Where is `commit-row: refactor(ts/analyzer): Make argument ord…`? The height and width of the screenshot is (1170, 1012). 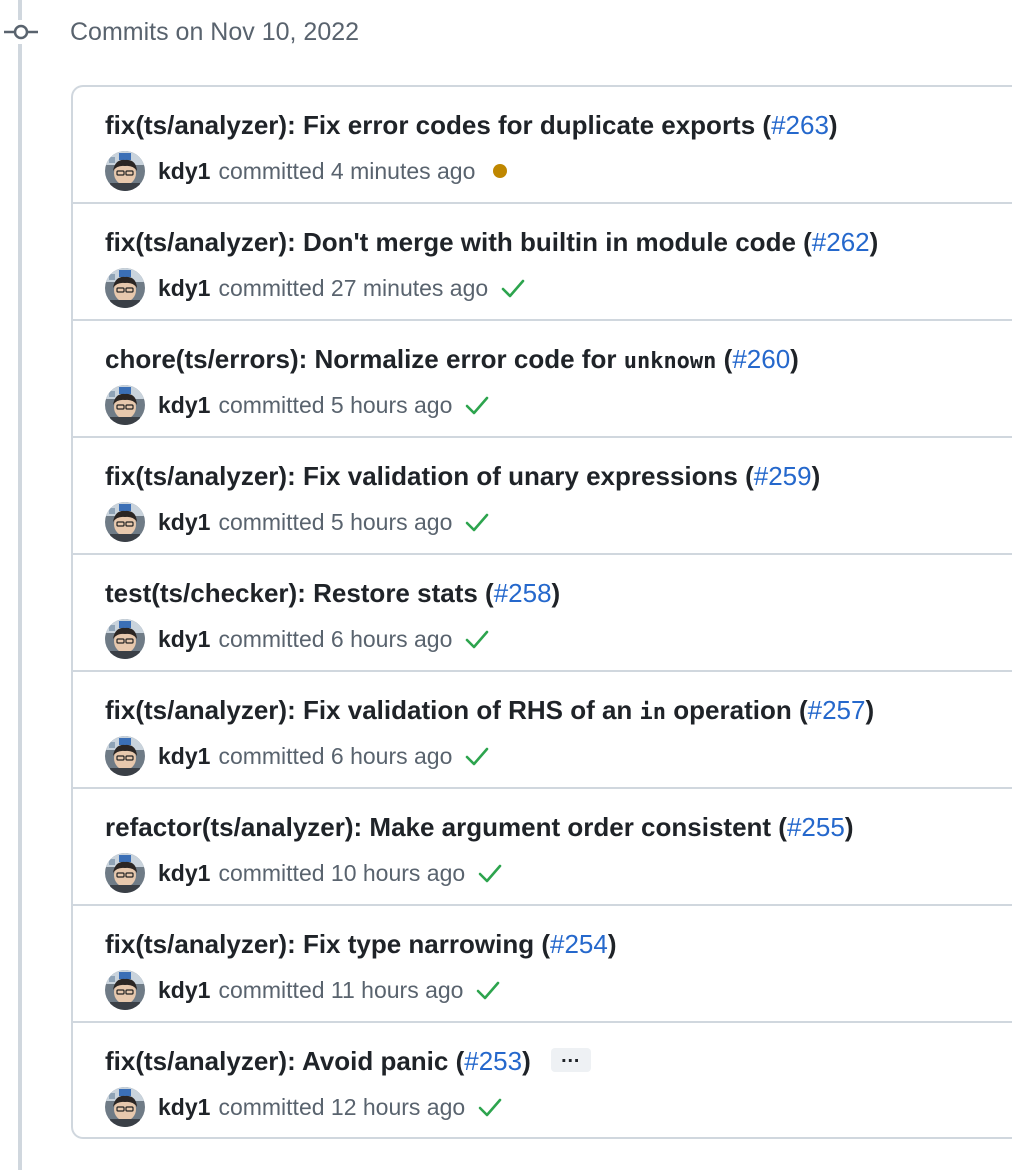 commit-row: refactor(ts/analyzer): Make argument ord… is located at coordinates (542, 847).